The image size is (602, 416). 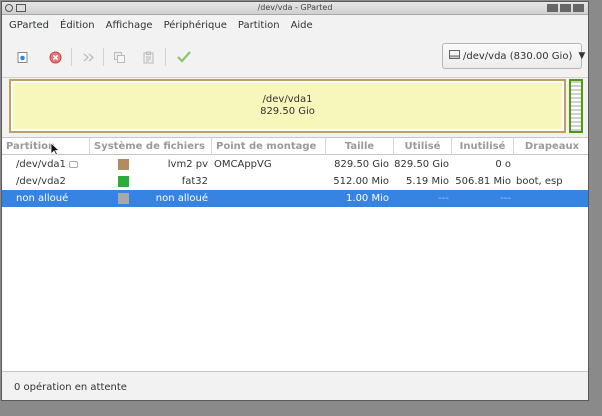 I want to click on delete-icon, so click(x=55, y=57).